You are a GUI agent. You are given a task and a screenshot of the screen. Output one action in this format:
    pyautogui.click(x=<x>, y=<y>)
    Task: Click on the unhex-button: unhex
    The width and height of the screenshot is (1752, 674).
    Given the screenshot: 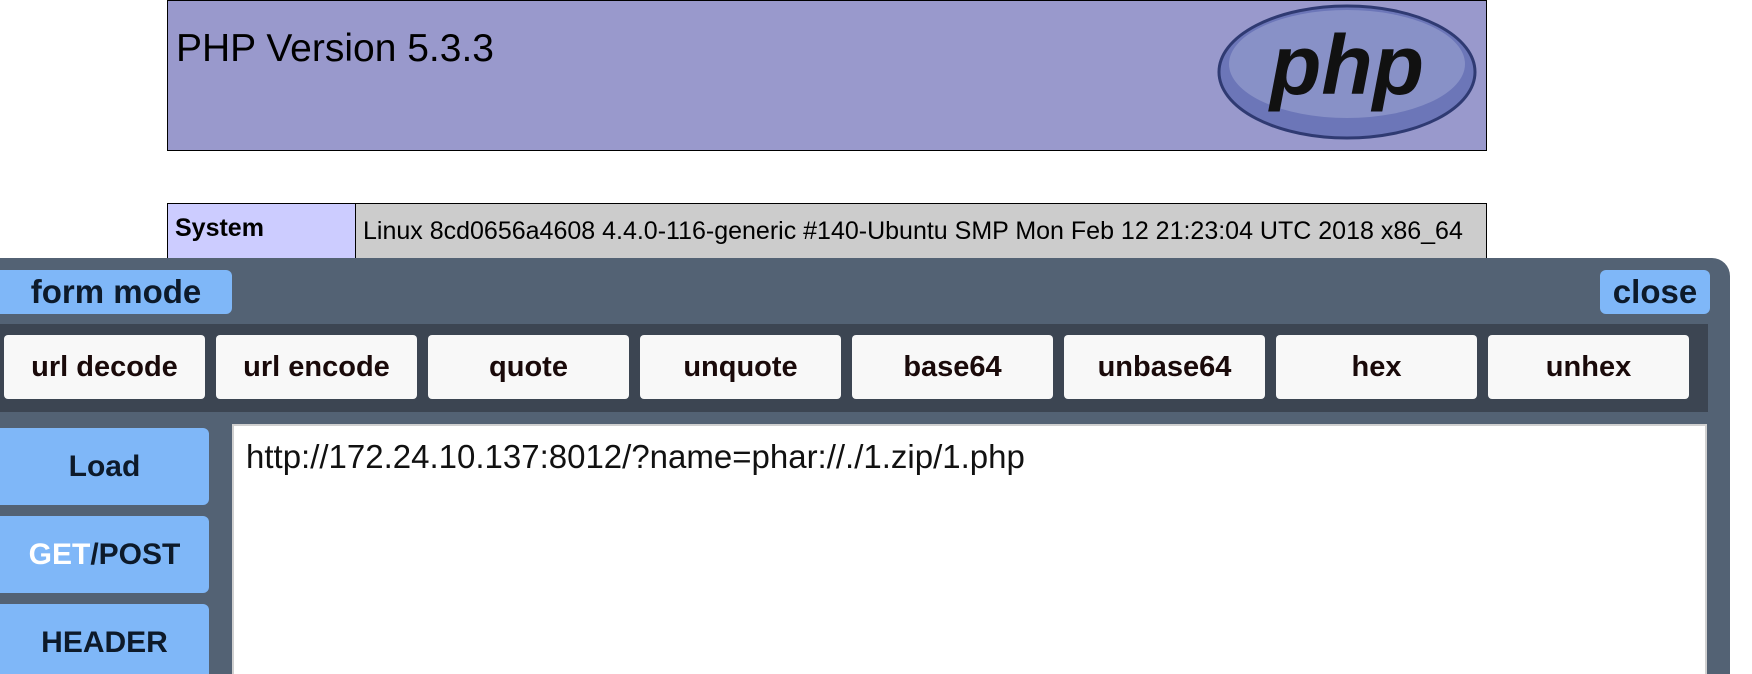 What is the action you would take?
    pyautogui.click(x=1588, y=367)
    